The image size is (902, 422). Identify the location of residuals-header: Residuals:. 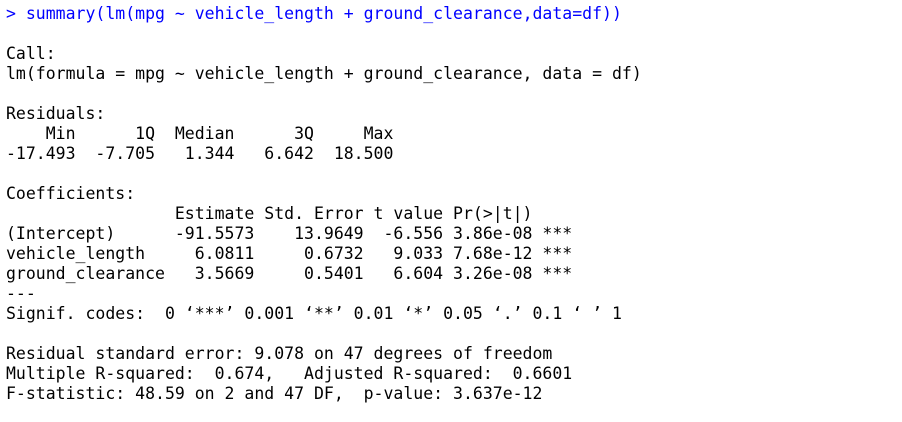
(56, 113).